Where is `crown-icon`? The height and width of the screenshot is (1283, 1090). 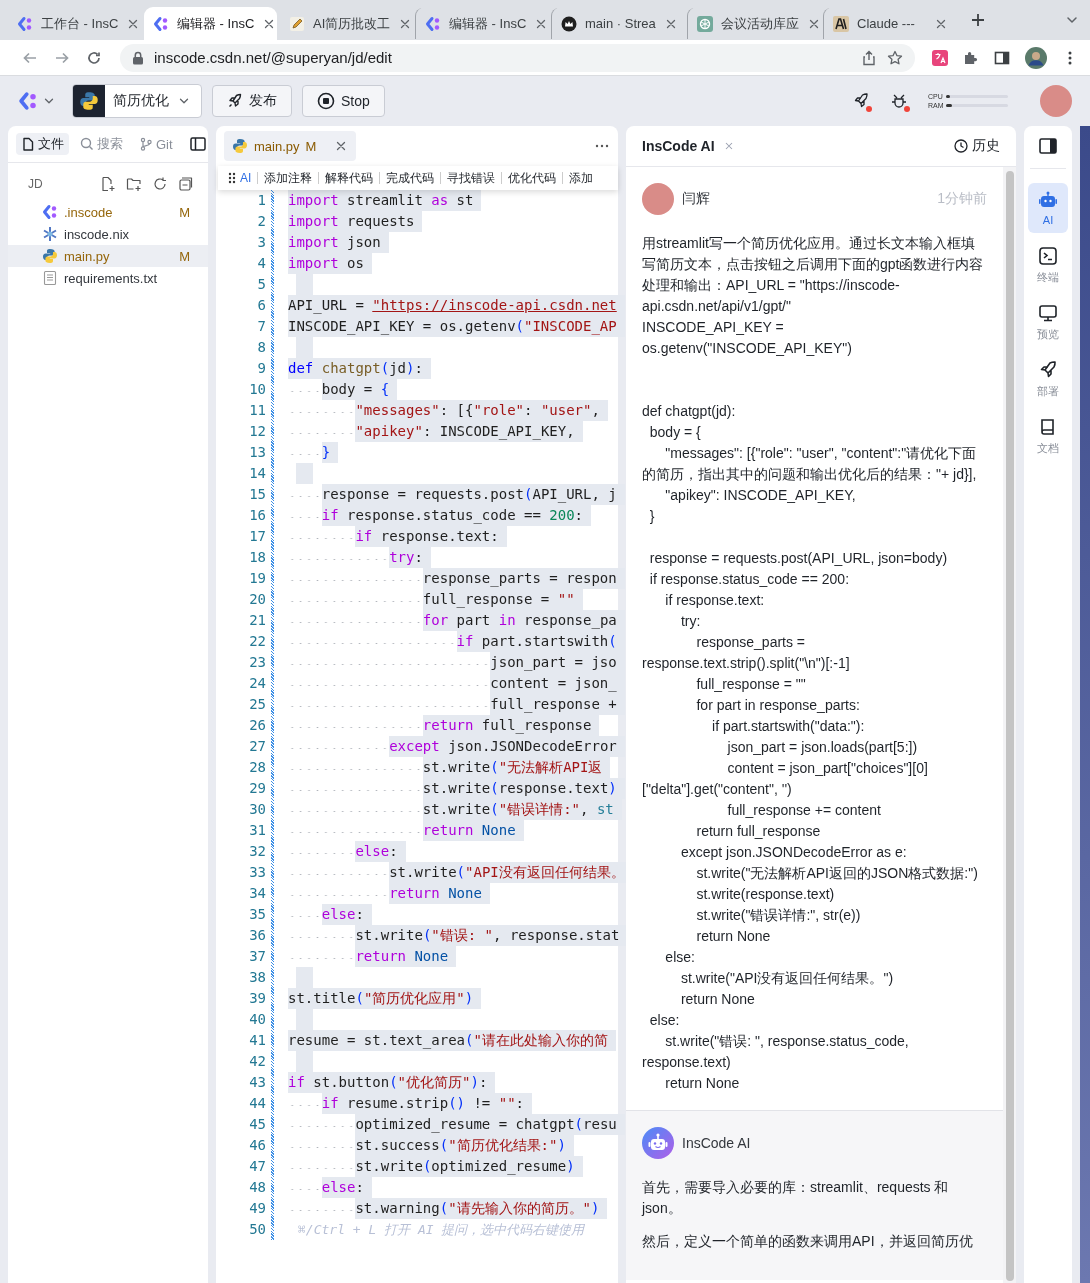 crown-icon is located at coordinates (569, 23).